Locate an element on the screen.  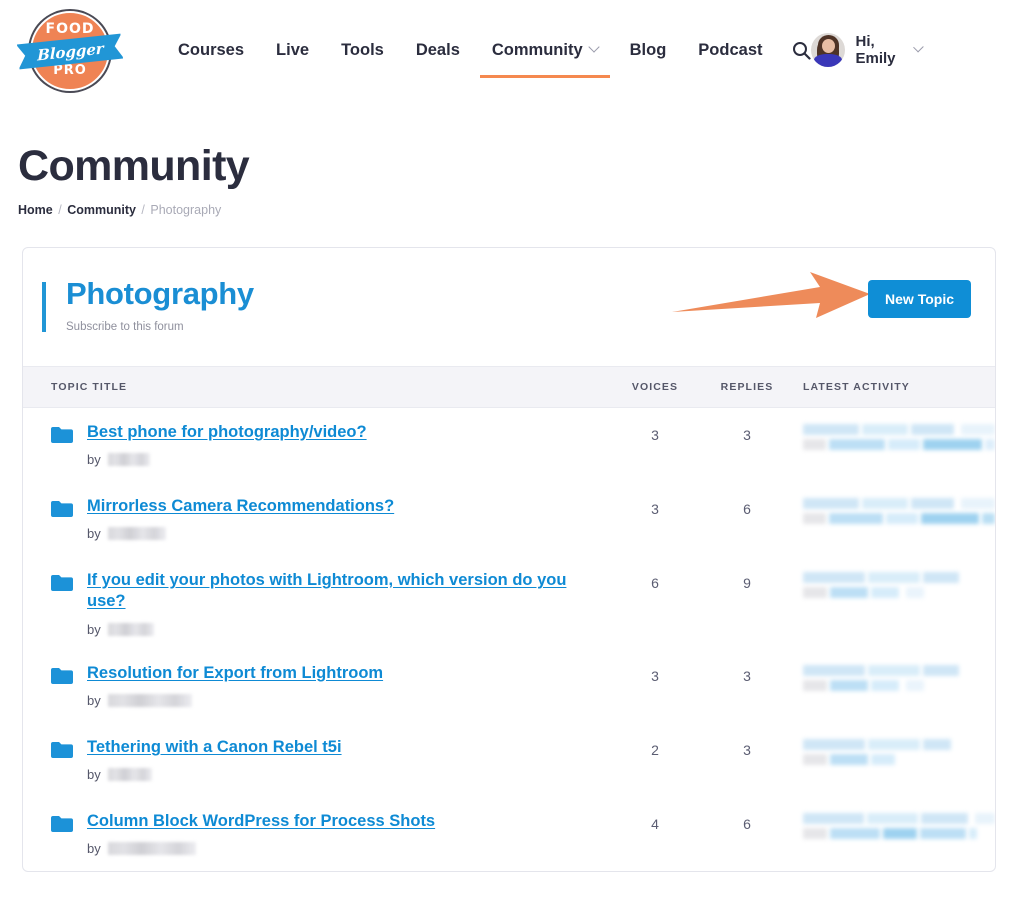
topic-cell: Mirrorless Camera Recommendations? by is located at coordinates (316, 518).